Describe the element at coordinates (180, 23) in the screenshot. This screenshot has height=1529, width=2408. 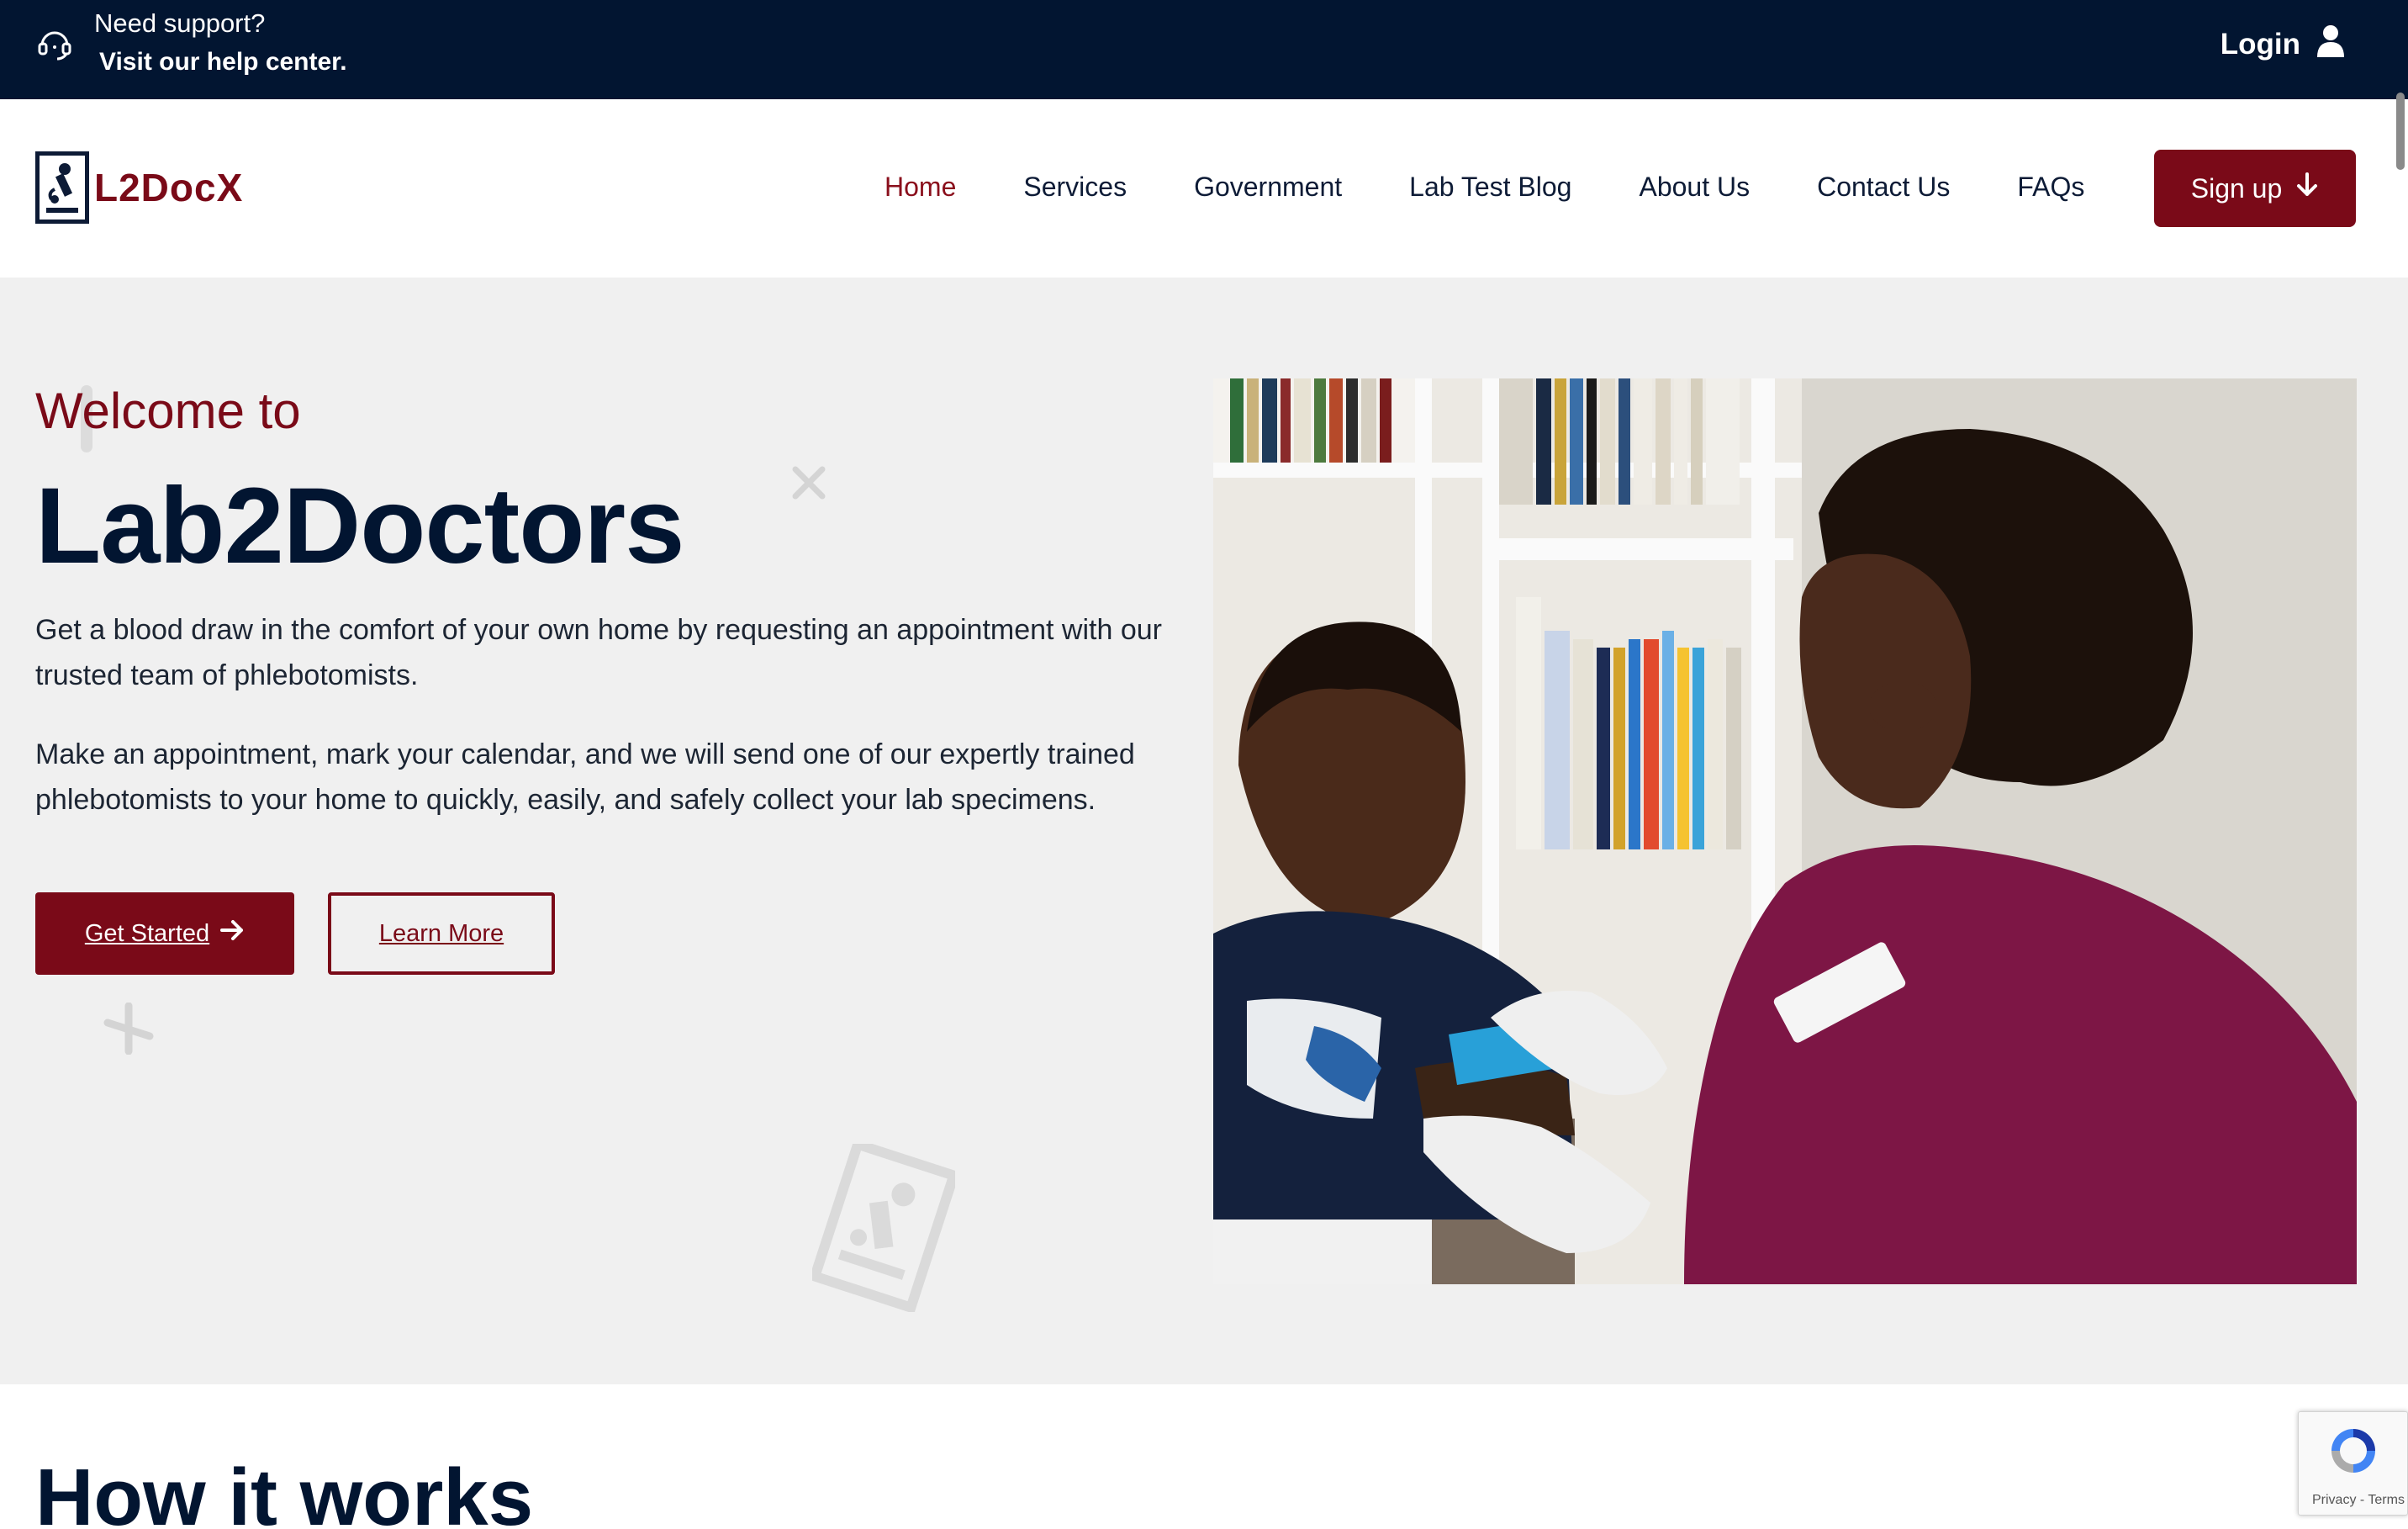
I see `support-text: Need support?` at that location.